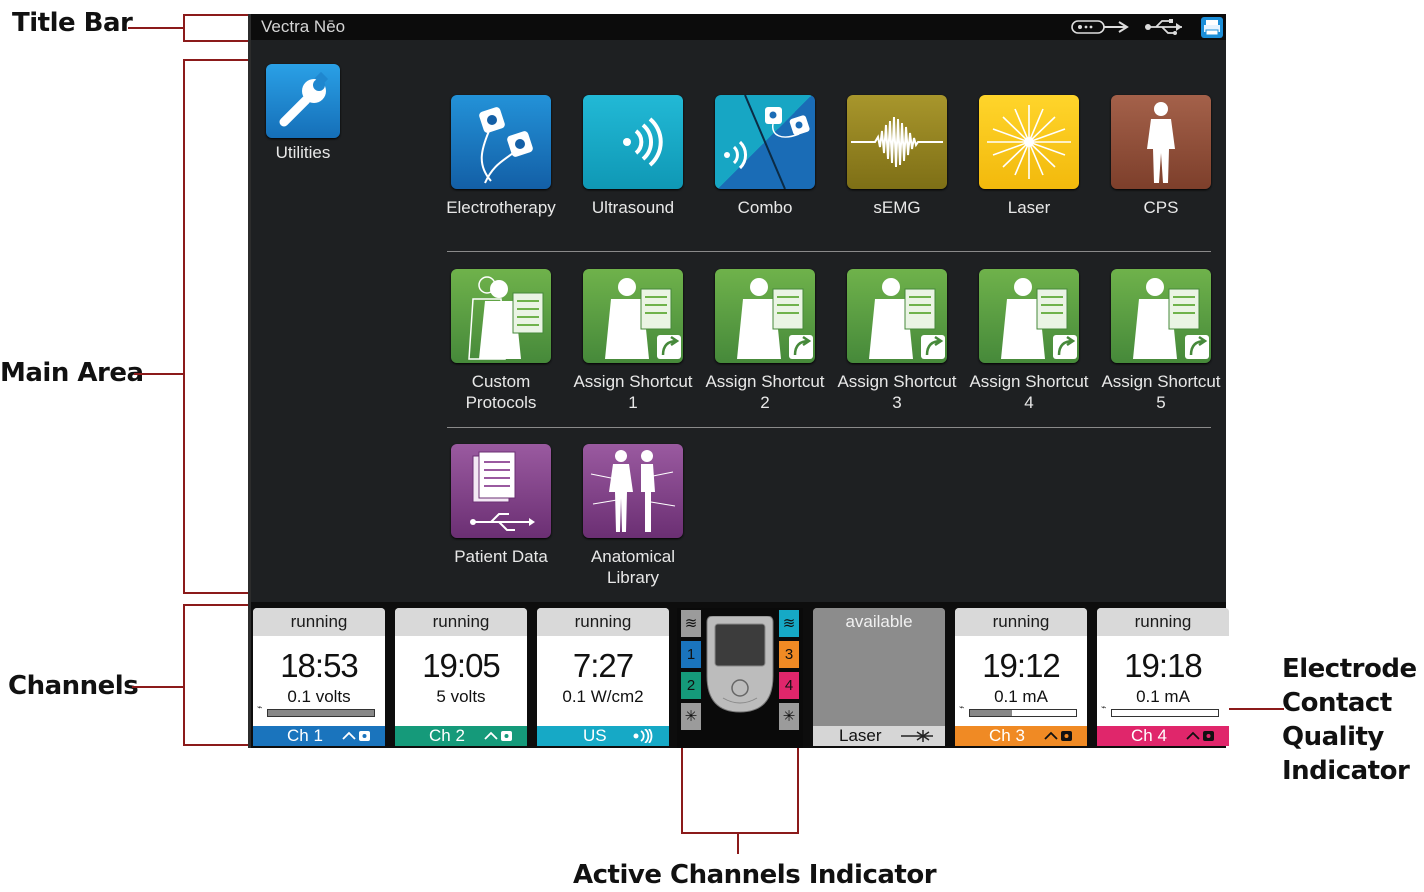 This screenshot has width=1424, height=892. Describe the element at coordinates (319, 696) in the screenshot. I see `channel-intensity: 0.1 volts` at that location.